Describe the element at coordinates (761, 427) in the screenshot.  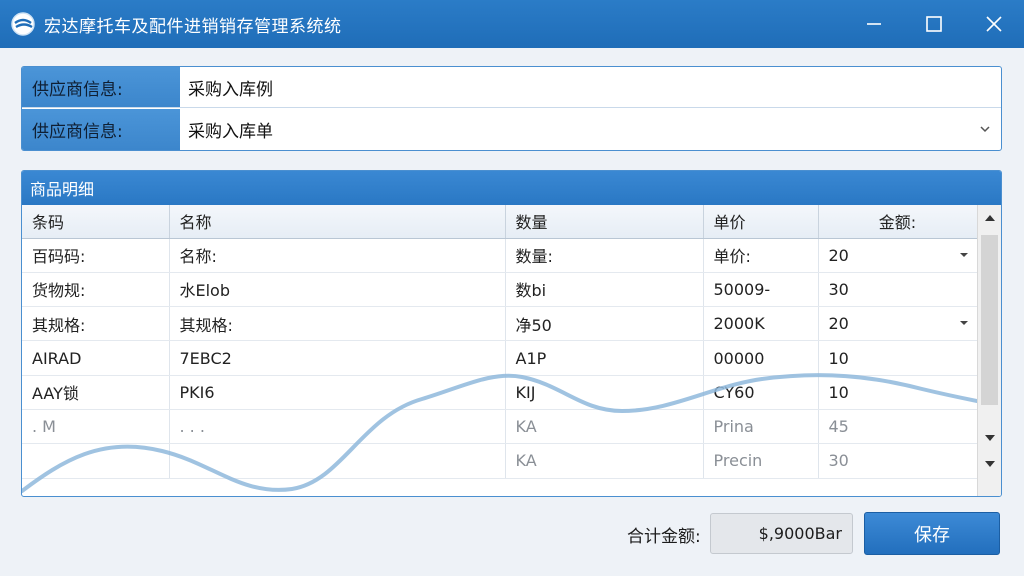
I see `unit-price-cell: Prina` at that location.